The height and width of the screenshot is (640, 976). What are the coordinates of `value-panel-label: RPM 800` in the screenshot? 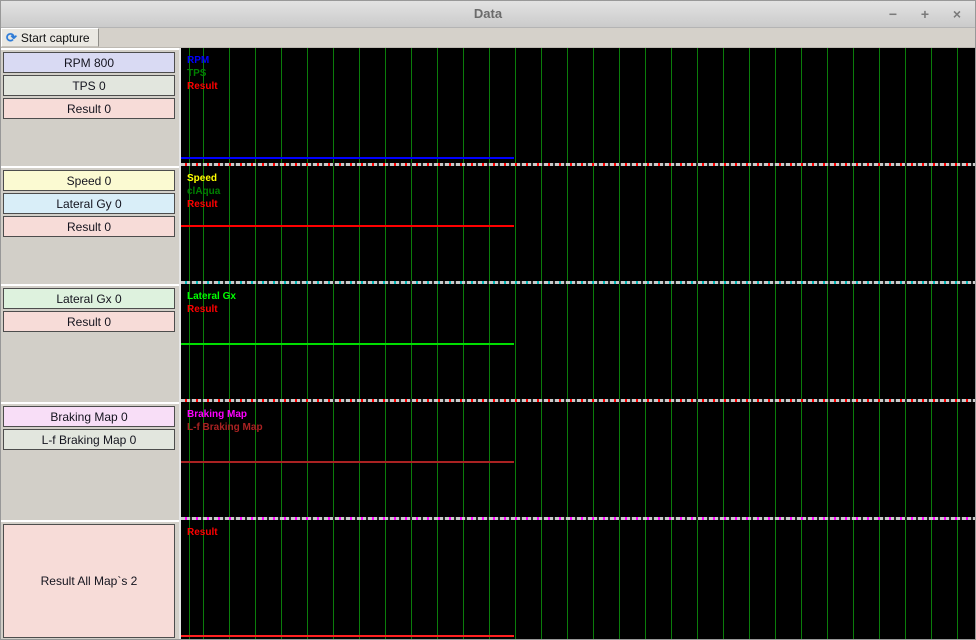 It's located at (89, 62).